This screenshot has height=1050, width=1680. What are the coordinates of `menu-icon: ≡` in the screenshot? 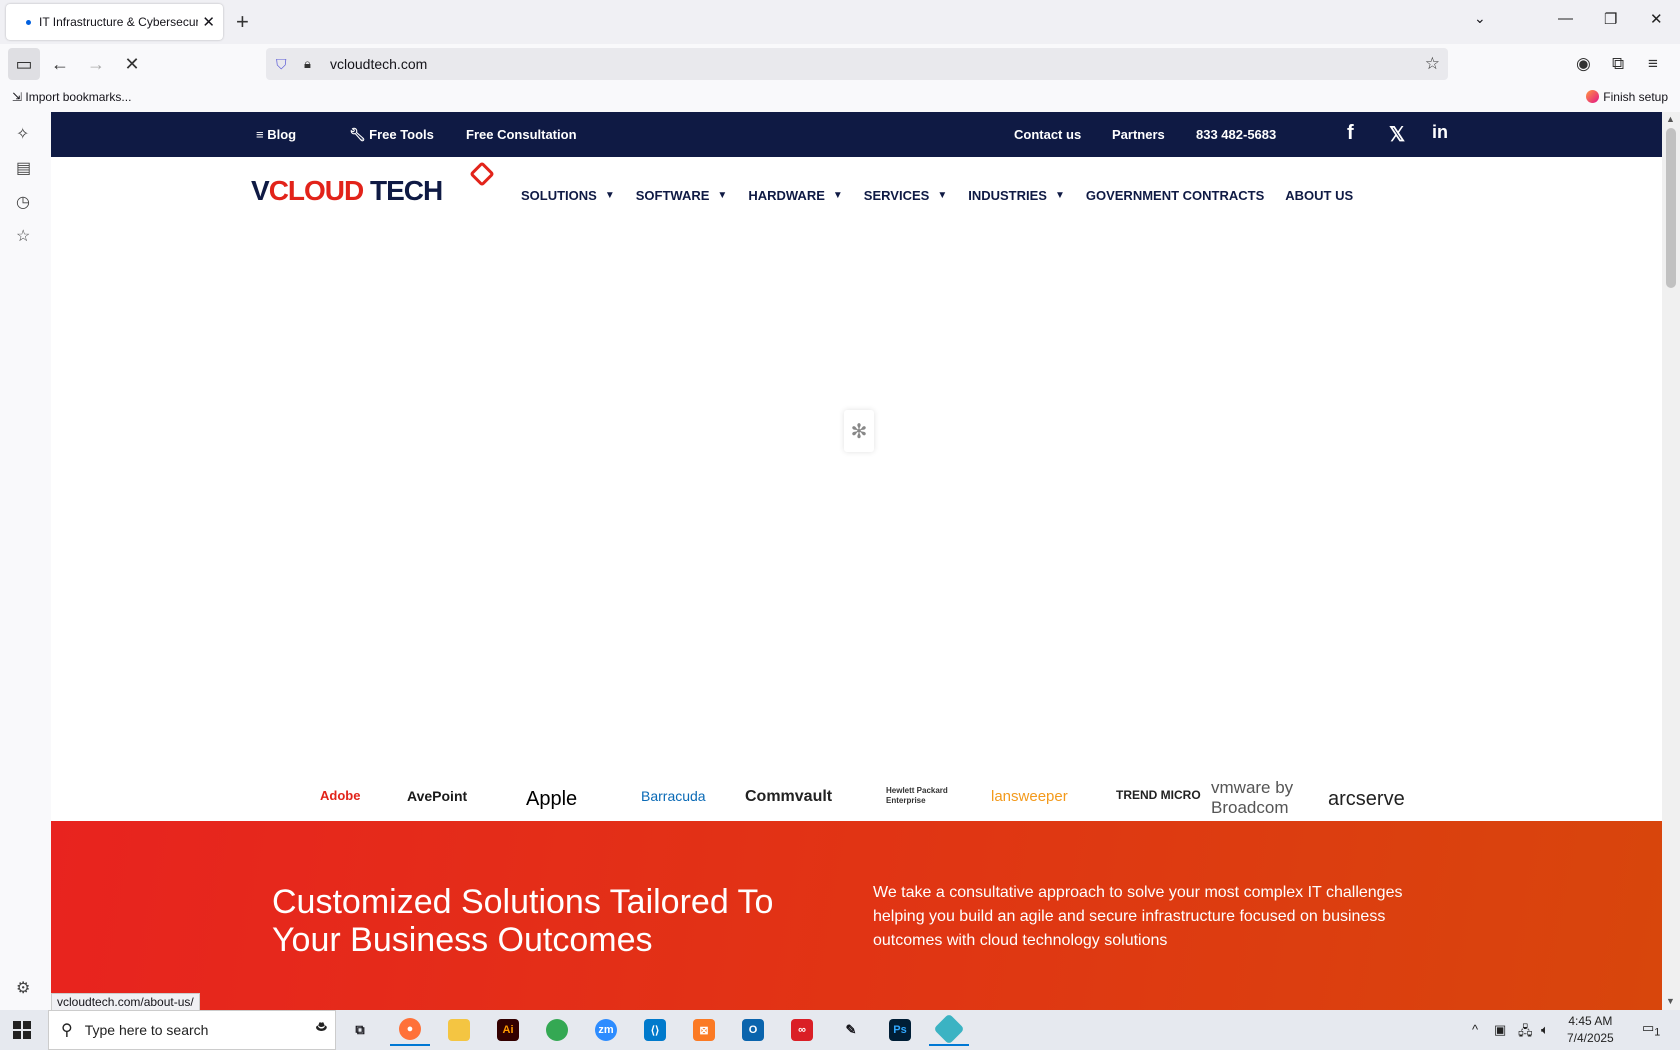 It's located at (1653, 64).